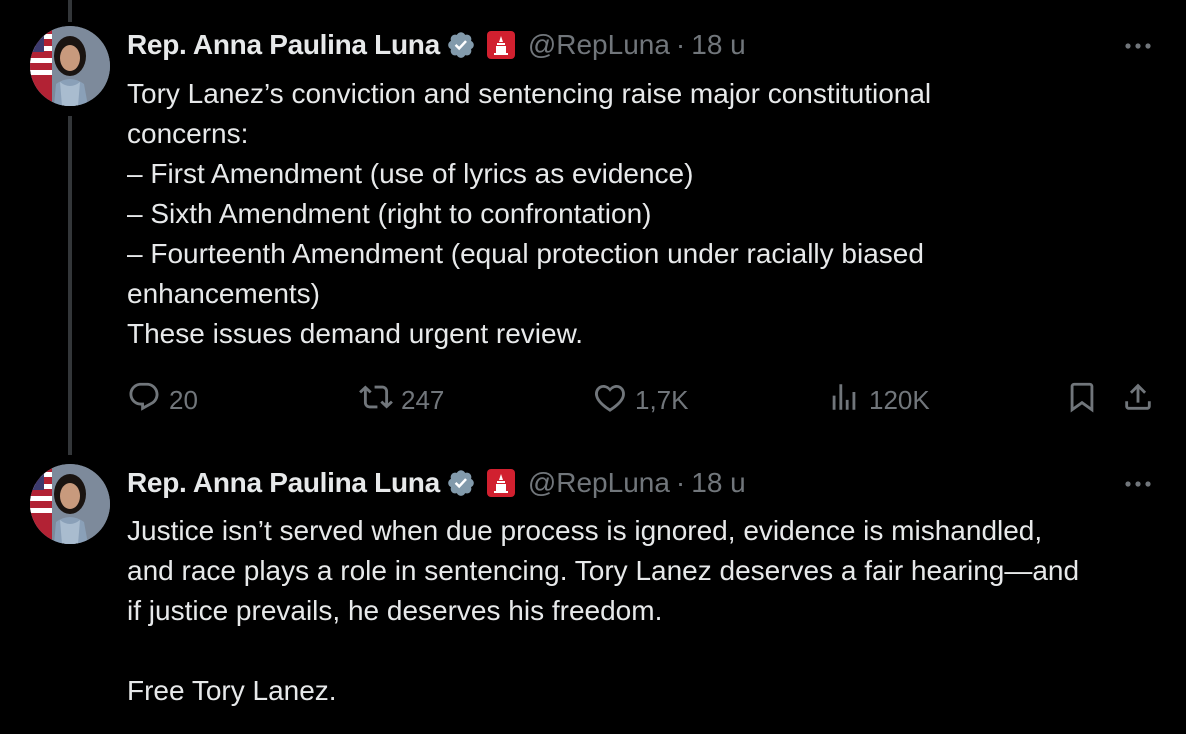  I want to click on like-icon, so click(614, 400).